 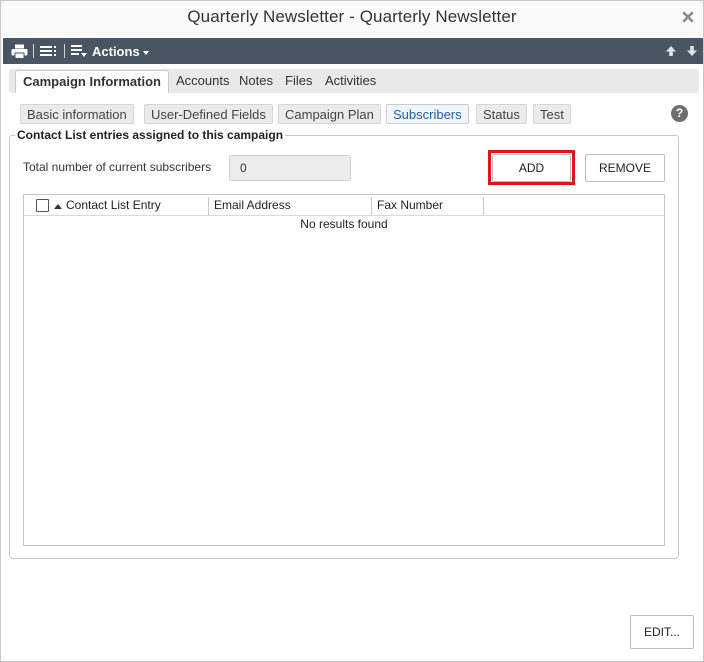 I want to click on actions-label: Actions, so click(x=116, y=51).